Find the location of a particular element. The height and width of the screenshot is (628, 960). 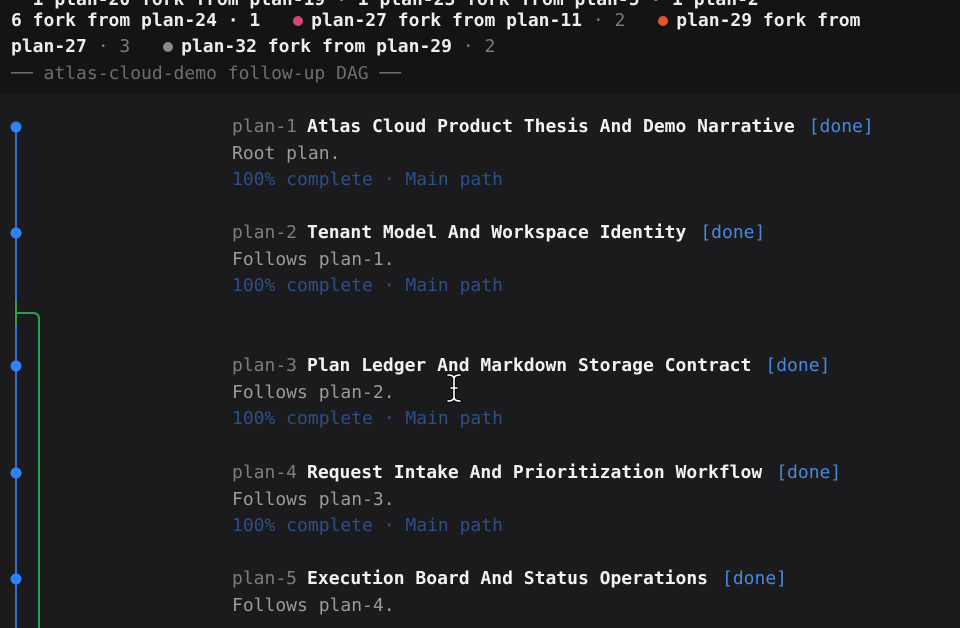

fork-entry-plan-29: plan-29 fork from is located at coordinates (768, 20).